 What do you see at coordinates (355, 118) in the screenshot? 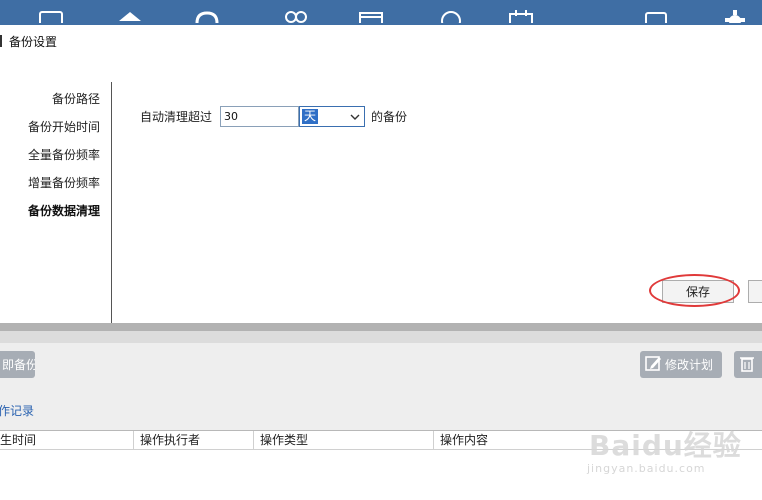
I see `chevron-down-icon` at bounding box center [355, 118].